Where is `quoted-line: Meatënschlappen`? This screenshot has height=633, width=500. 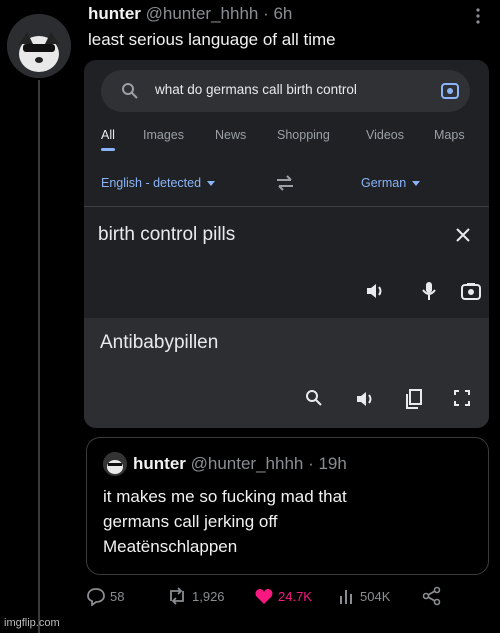
quoted-line: Meatënschlappen is located at coordinates (170, 546).